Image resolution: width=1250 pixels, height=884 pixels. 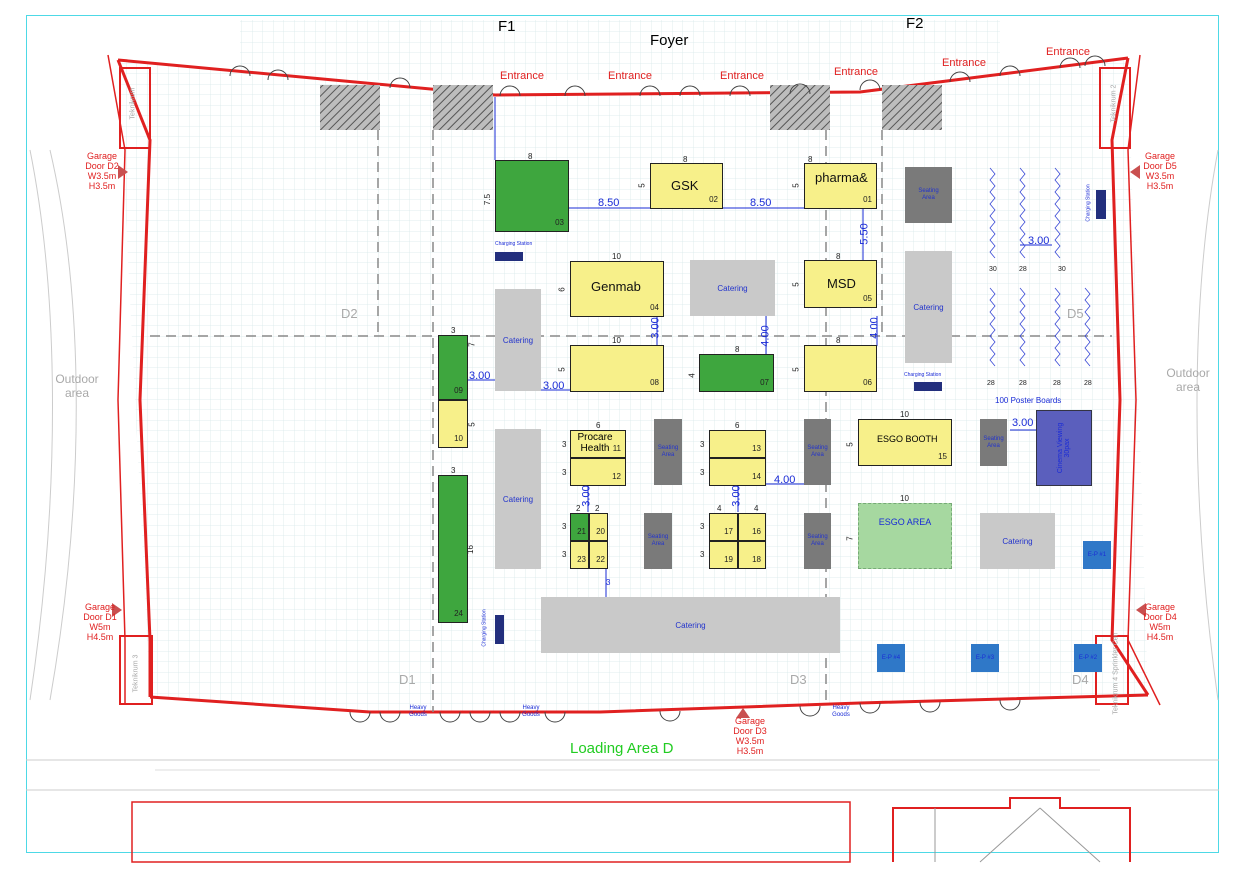 I want to click on booth-16-width: 4, so click(x=756, y=508).